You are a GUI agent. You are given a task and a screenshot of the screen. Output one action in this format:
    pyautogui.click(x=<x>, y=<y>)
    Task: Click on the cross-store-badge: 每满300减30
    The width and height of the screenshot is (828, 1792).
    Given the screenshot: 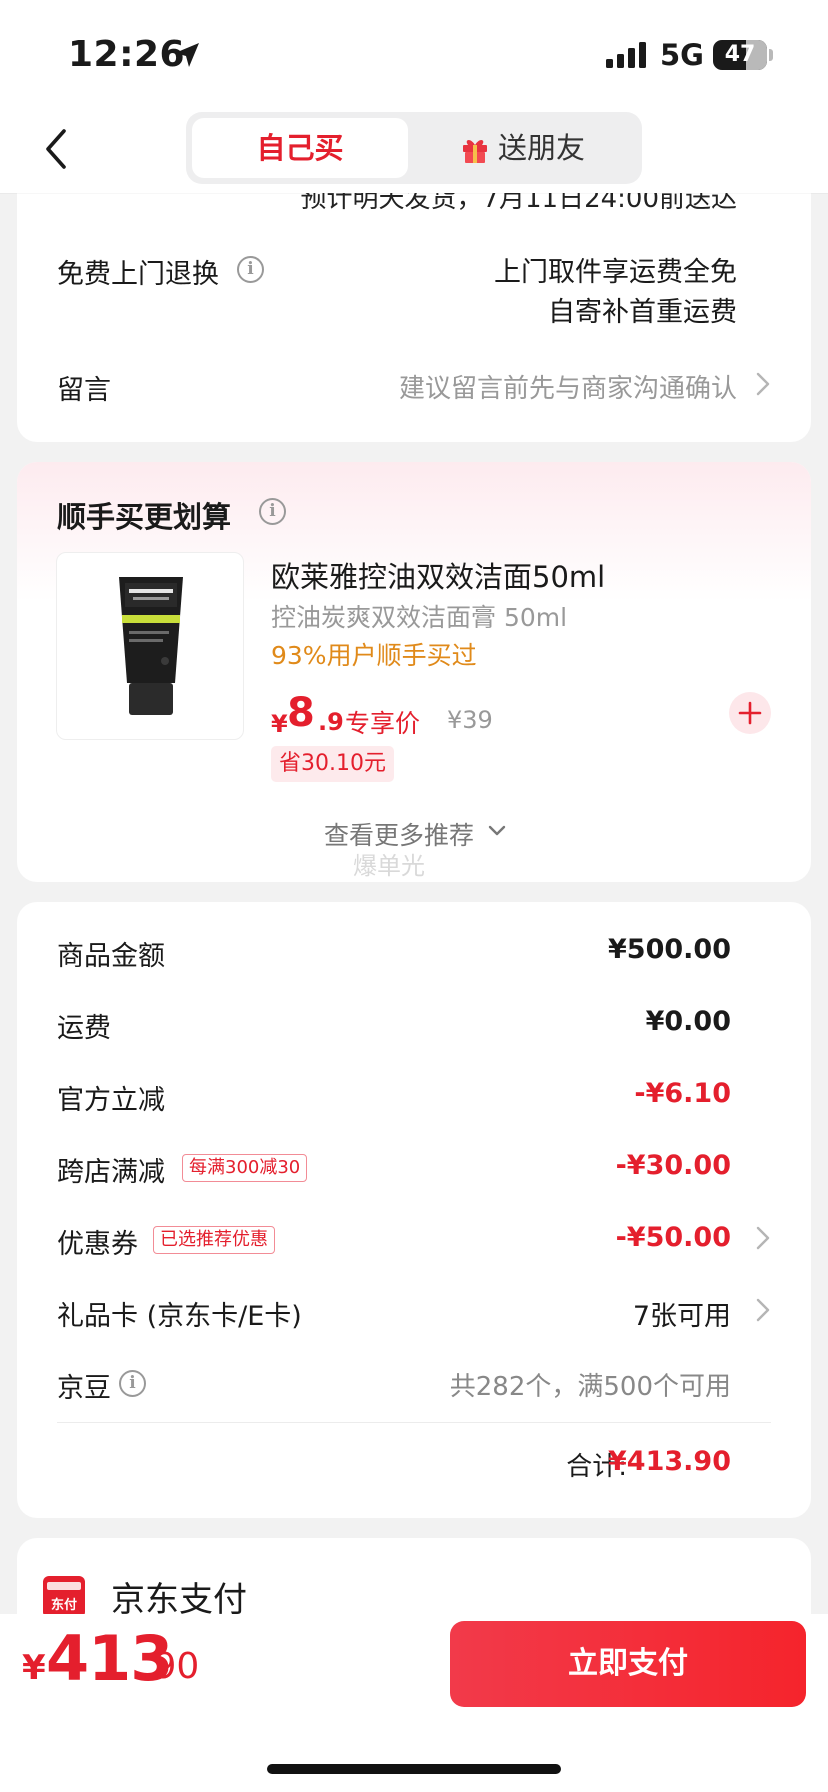 What is the action you would take?
    pyautogui.click(x=245, y=1168)
    